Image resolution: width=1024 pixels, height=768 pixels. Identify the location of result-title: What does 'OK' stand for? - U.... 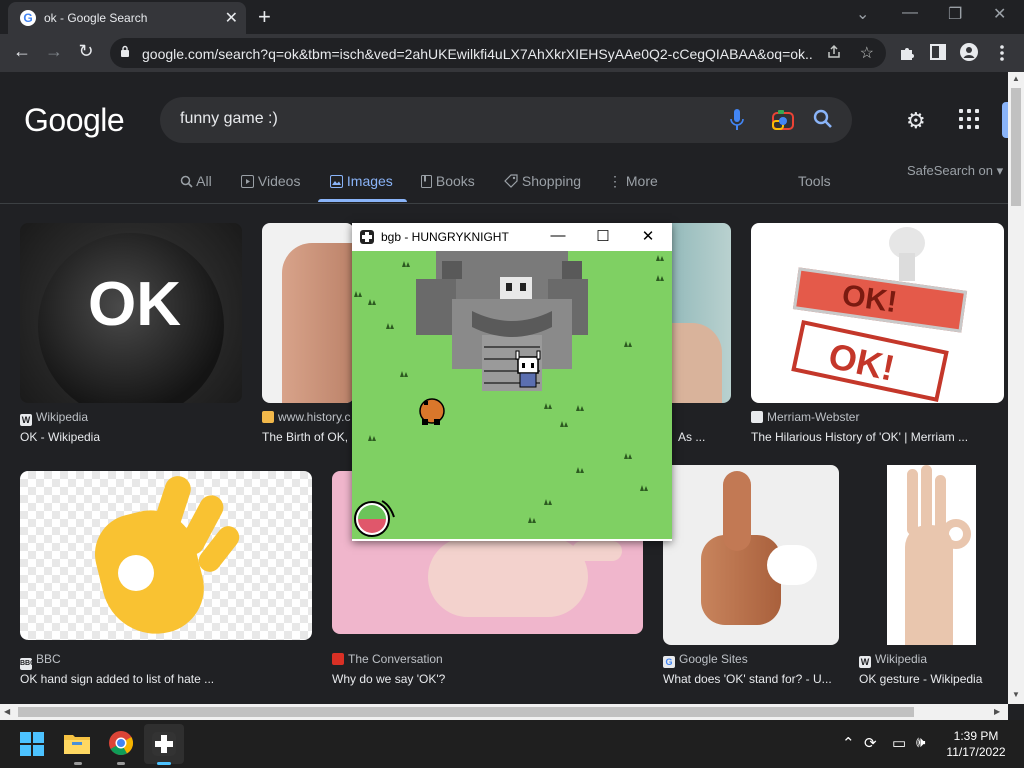
(751, 679).